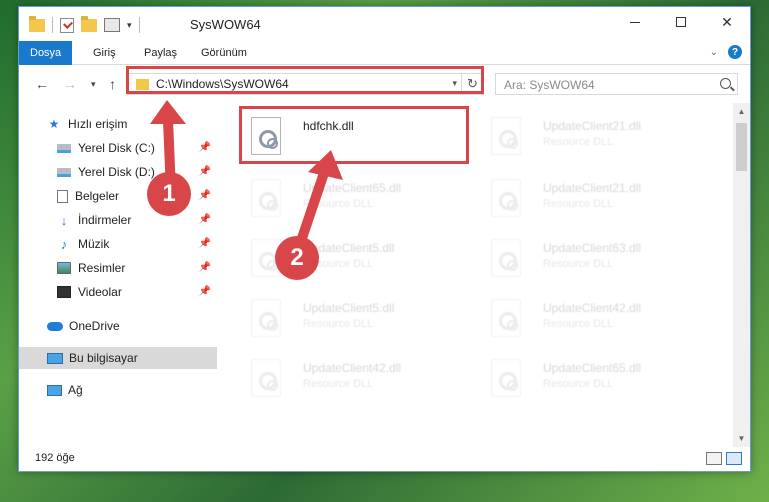 The height and width of the screenshot is (502, 769). What do you see at coordinates (75, 390) in the screenshot?
I see `sidebar-item-label: Ağ` at bounding box center [75, 390].